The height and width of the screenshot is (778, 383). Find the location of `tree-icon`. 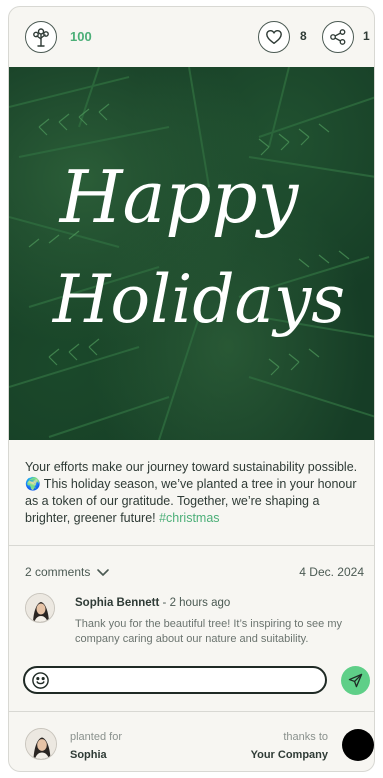

tree-icon is located at coordinates (41, 37).